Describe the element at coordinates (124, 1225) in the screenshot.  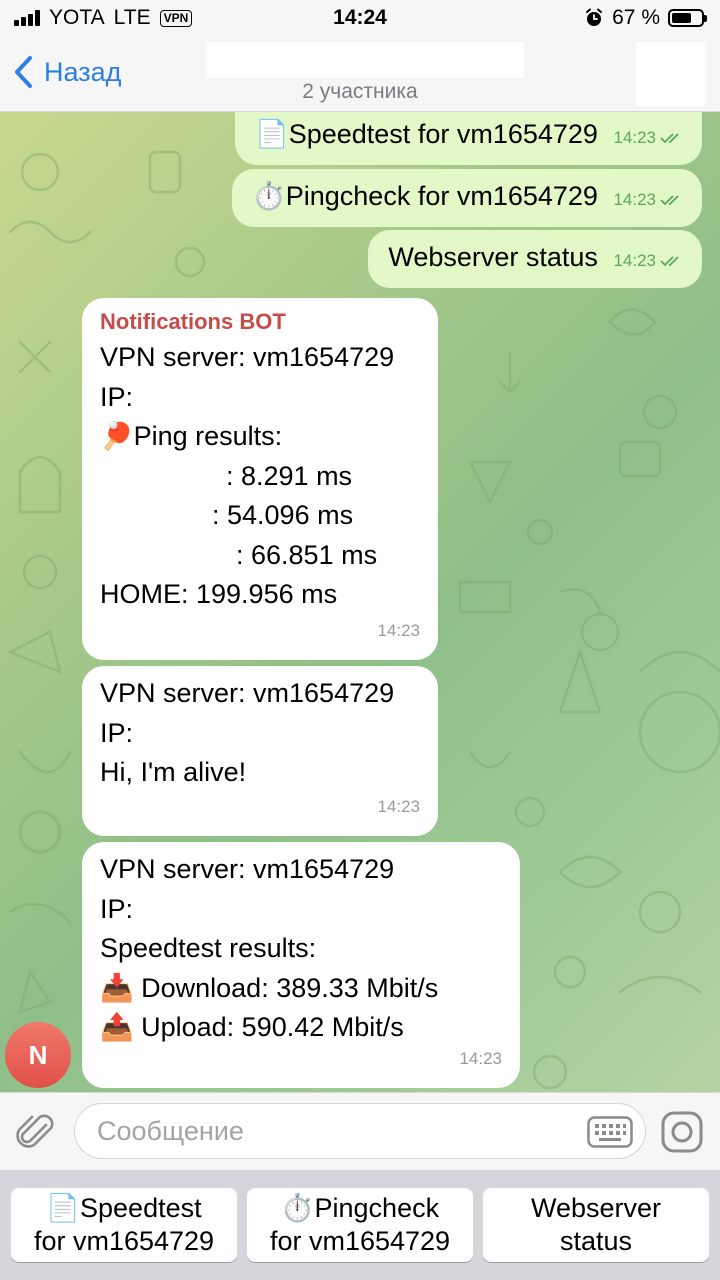
I see `speedtest-button: 📄Speedtest for vm1654729` at that location.